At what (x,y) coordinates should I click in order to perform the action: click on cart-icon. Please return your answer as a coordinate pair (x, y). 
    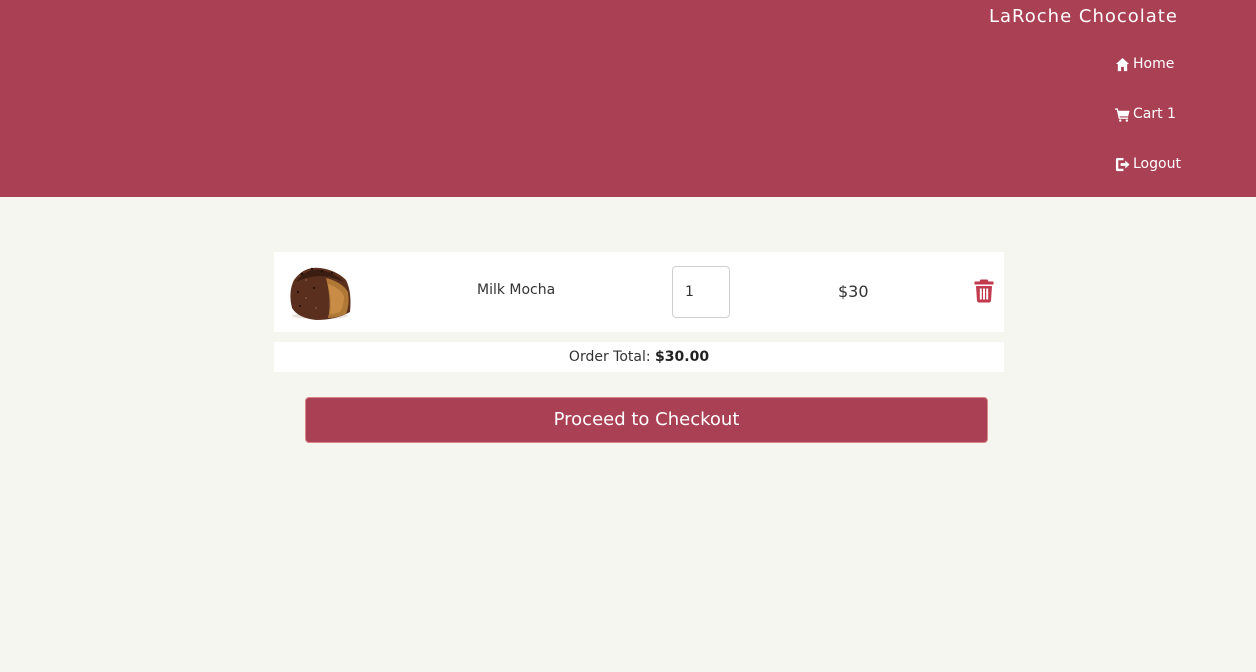
    Looking at the image, I should click on (1122, 114).